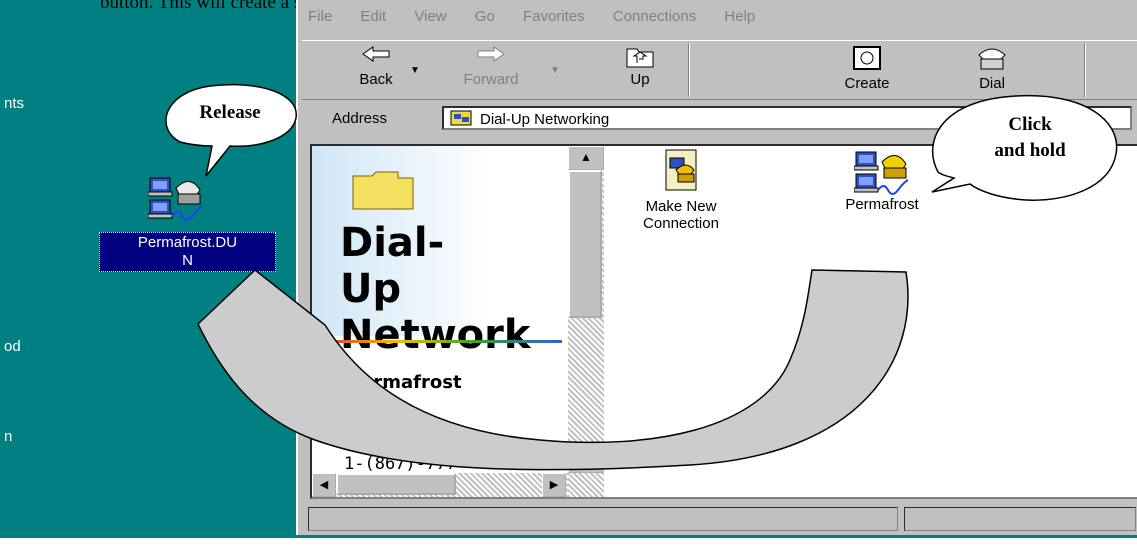 The width and height of the screenshot is (1137, 553). What do you see at coordinates (586, 321) in the screenshot?
I see `vertical-scrollbar: ▲ ▼` at bounding box center [586, 321].